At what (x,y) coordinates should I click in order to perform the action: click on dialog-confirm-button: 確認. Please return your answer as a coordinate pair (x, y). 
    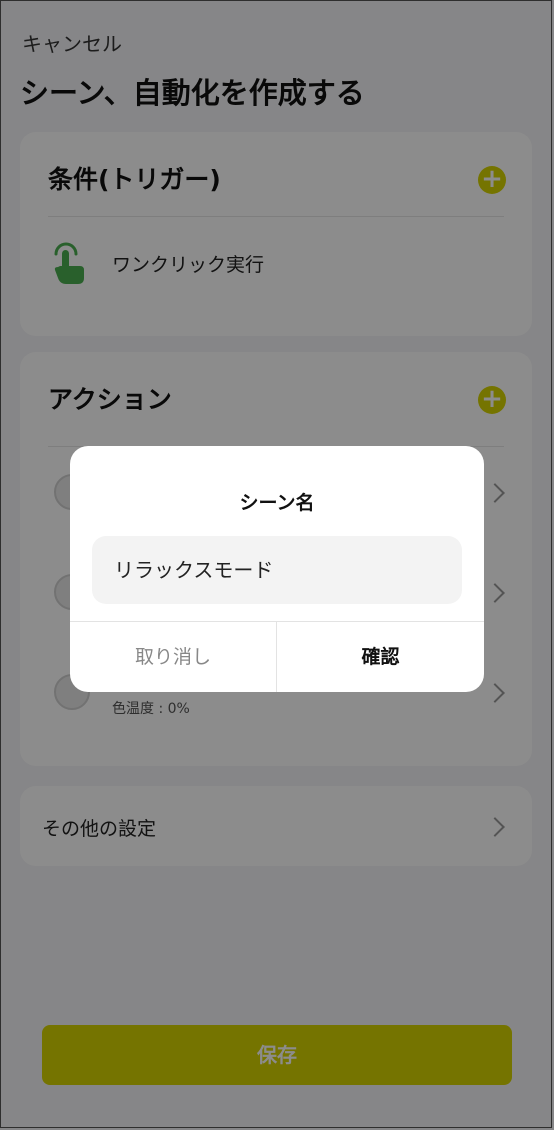
    Looking at the image, I should click on (380, 657).